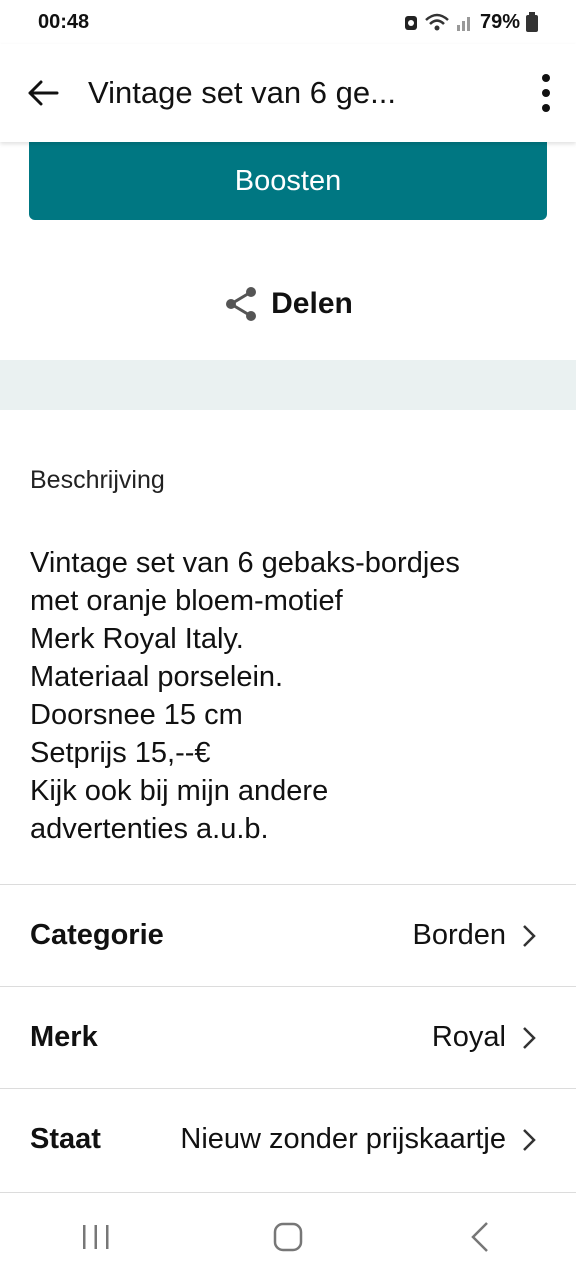  What do you see at coordinates (245, 563) in the screenshot?
I see `description-line: Vintage set van 6 gebaks-bordjes` at bounding box center [245, 563].